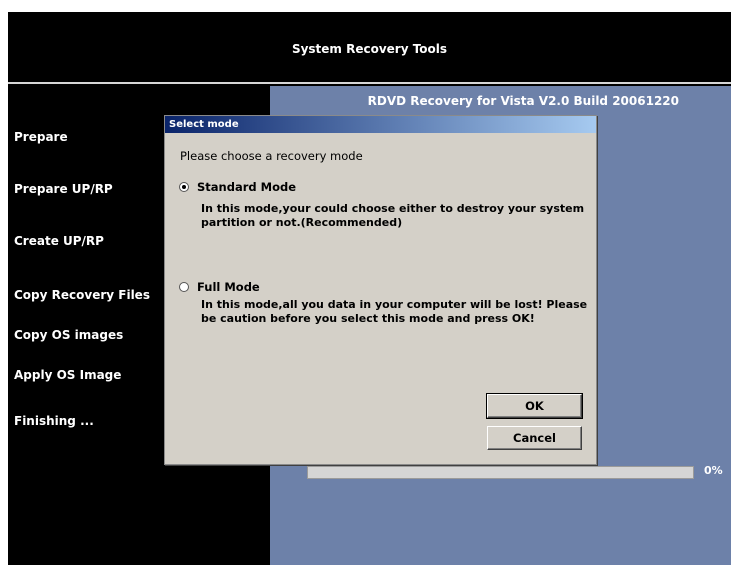 Image resolution: width=739 pixels, height=565 pixels. I want to click on progress-bar, so click(500, 472).